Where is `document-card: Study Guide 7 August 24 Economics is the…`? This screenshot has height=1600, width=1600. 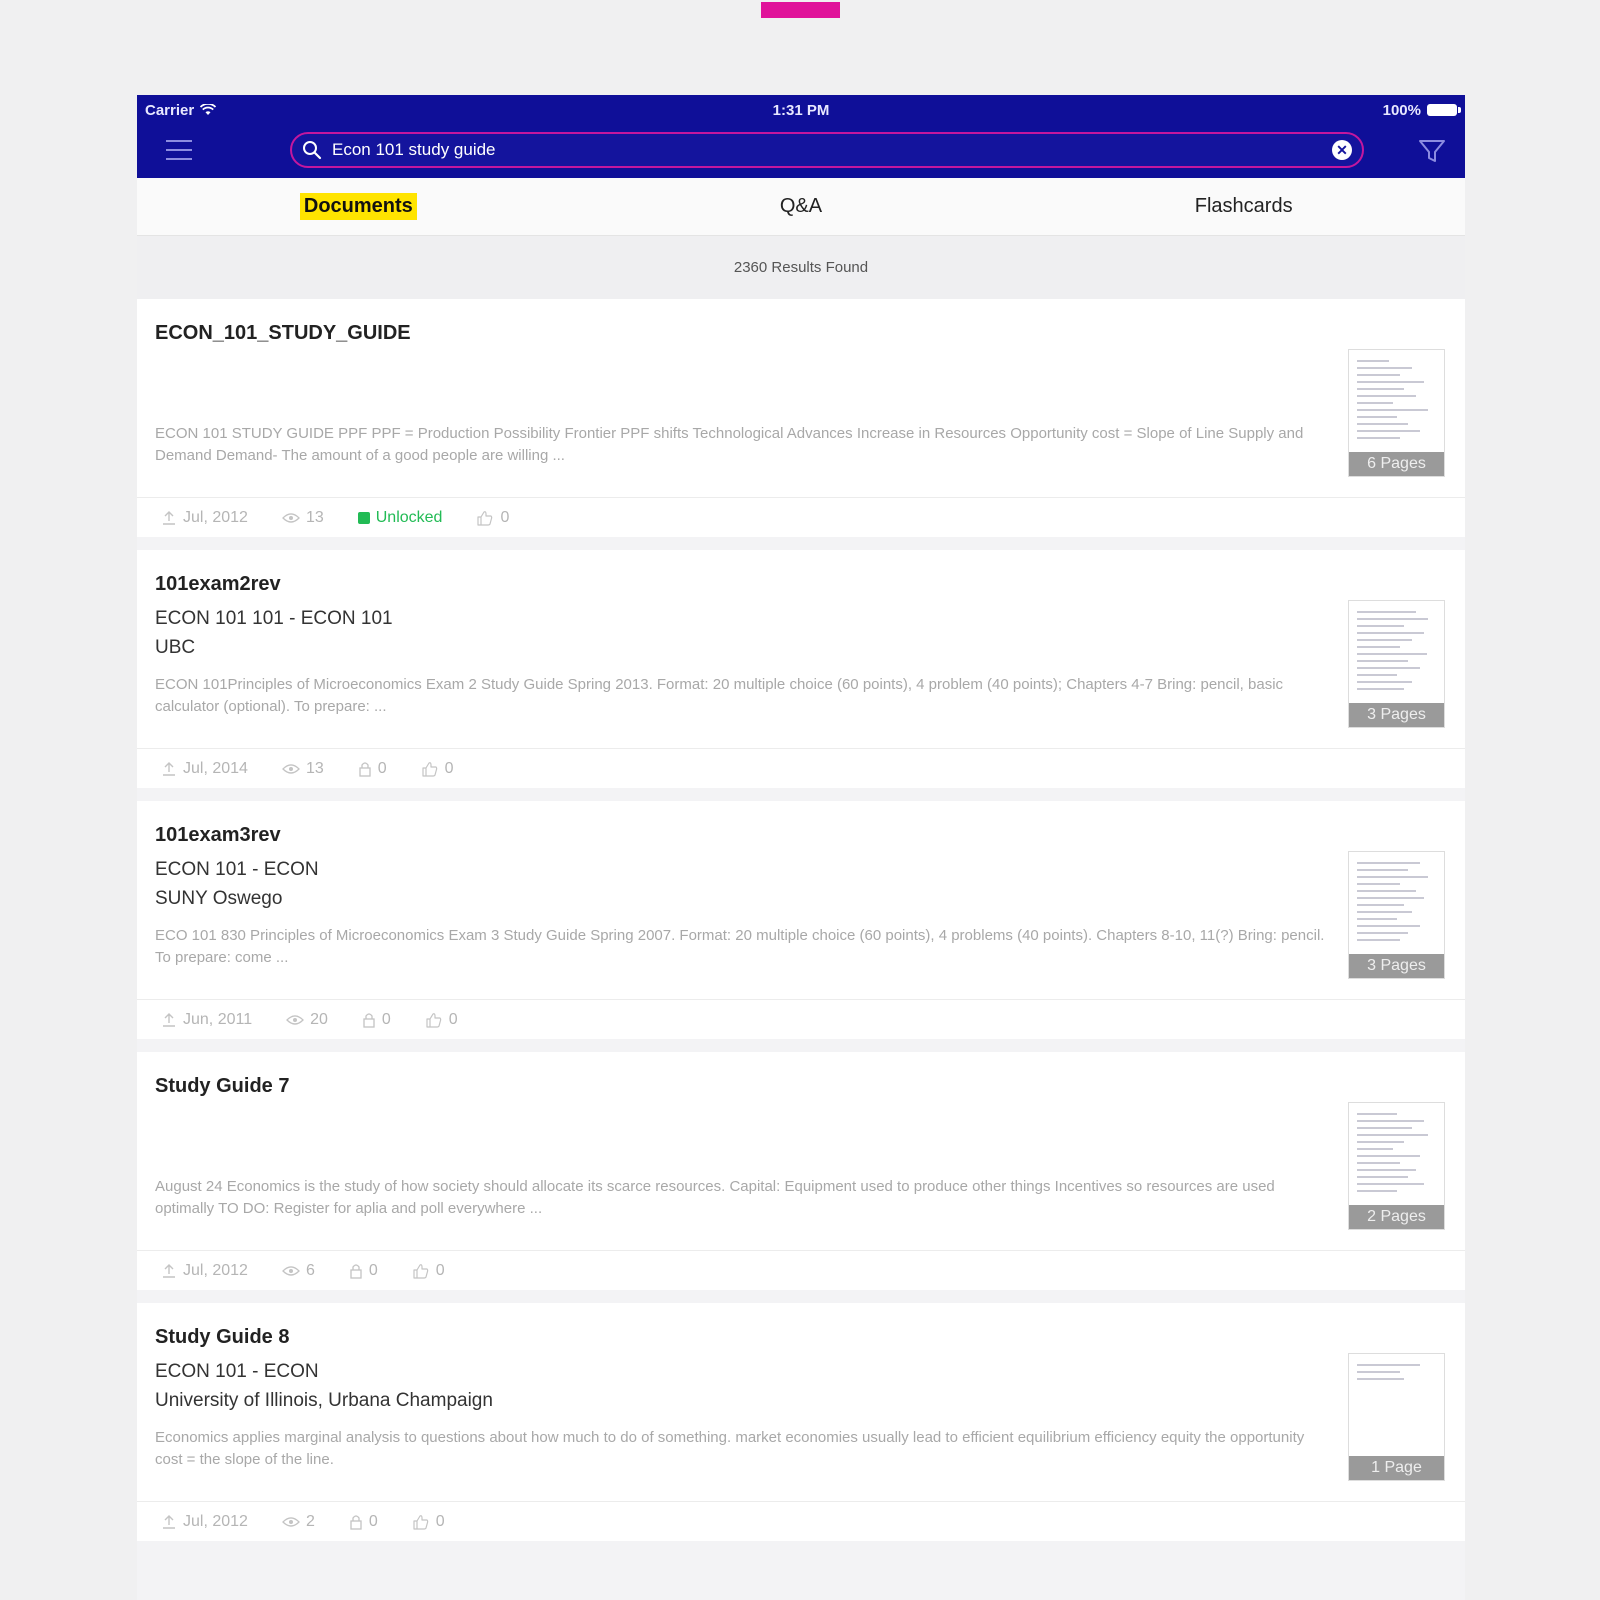
document-card: Study Guide 7 August 24 Economics is the… is located at coordinates (801, 1171).